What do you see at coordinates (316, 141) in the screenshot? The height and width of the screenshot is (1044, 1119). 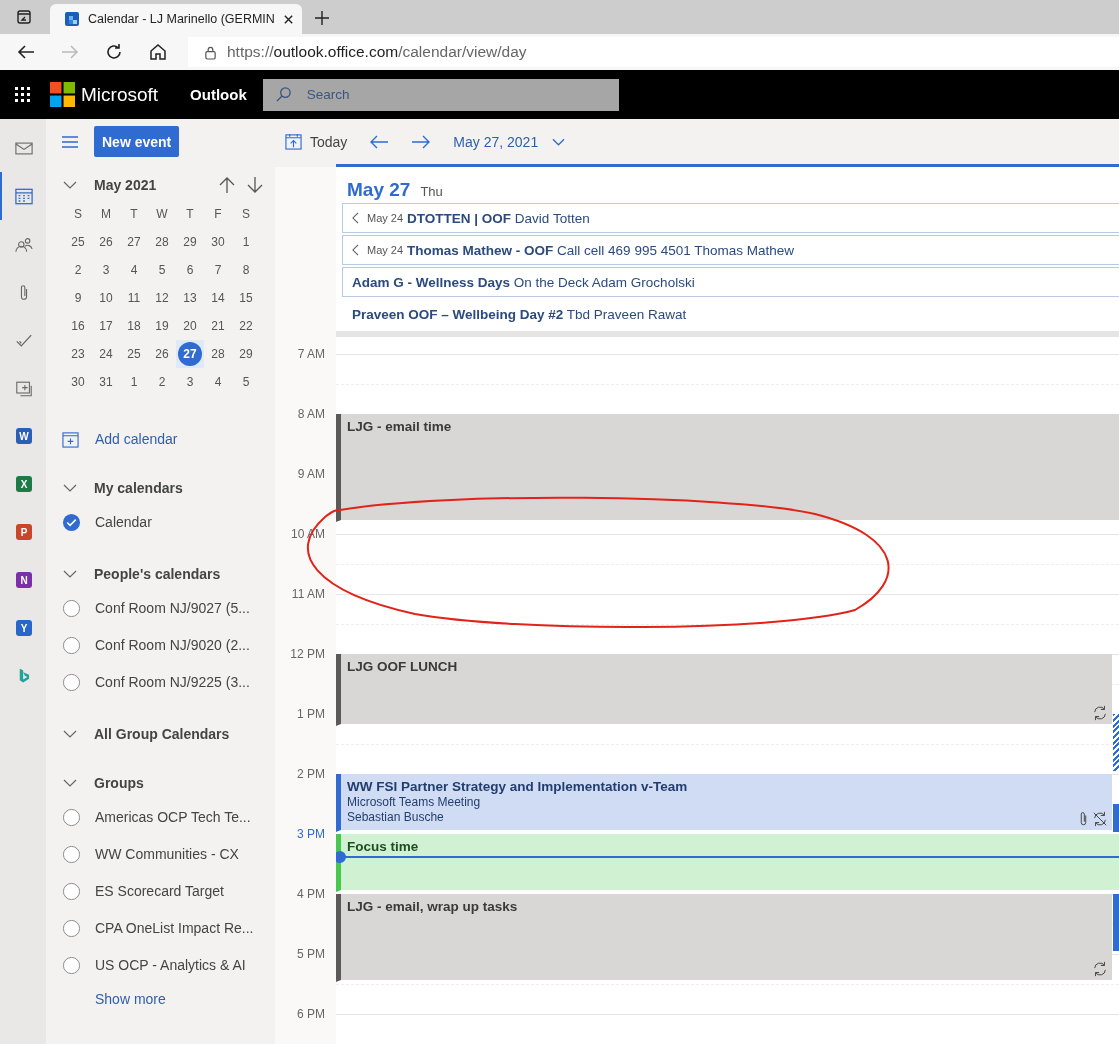 I see `today-button: Today` at bounding box center [316, 141].